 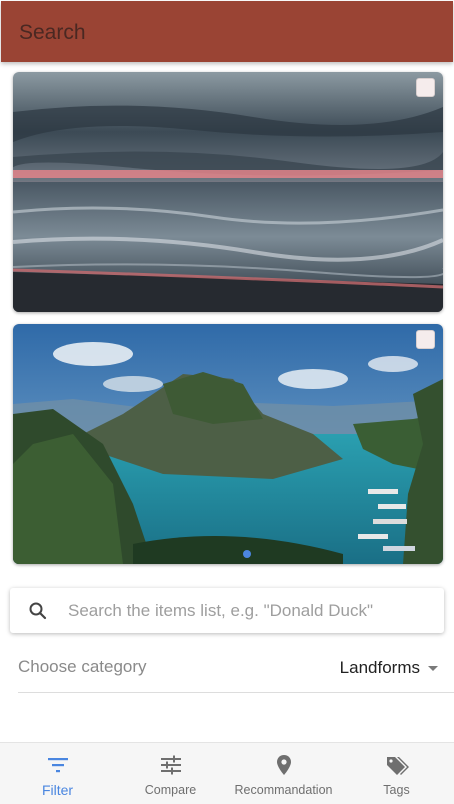 I want to click on category-selected-value: Landforms, so click(x=379, y=667).